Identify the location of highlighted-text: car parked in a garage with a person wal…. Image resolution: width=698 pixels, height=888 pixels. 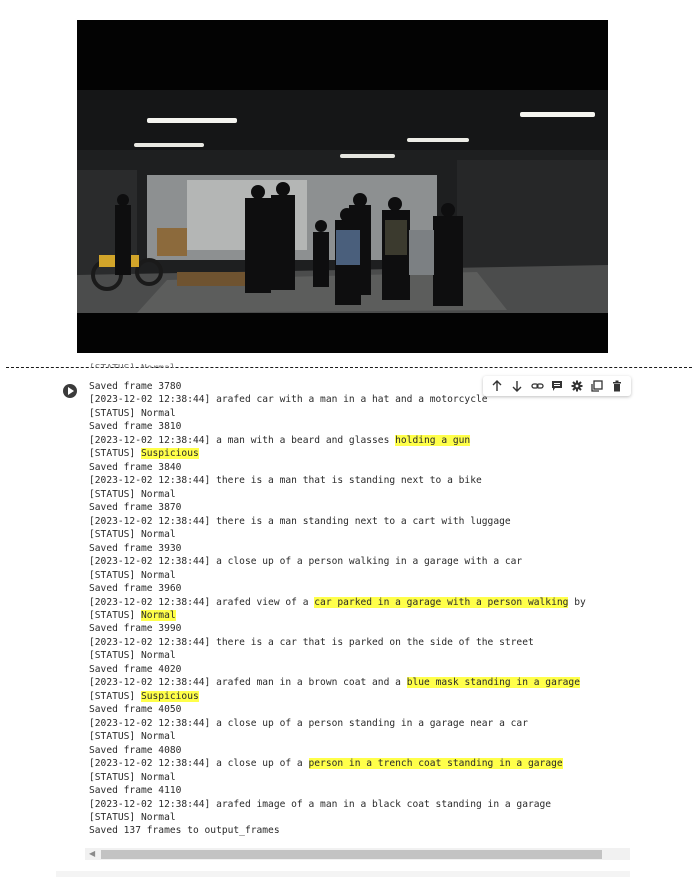
(441, 602).